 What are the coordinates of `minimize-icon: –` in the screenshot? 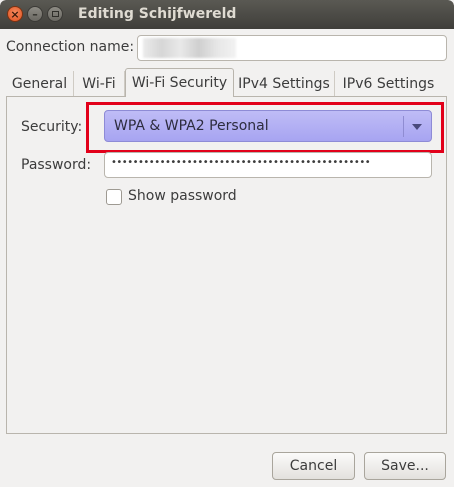 It's located at (35, 14).